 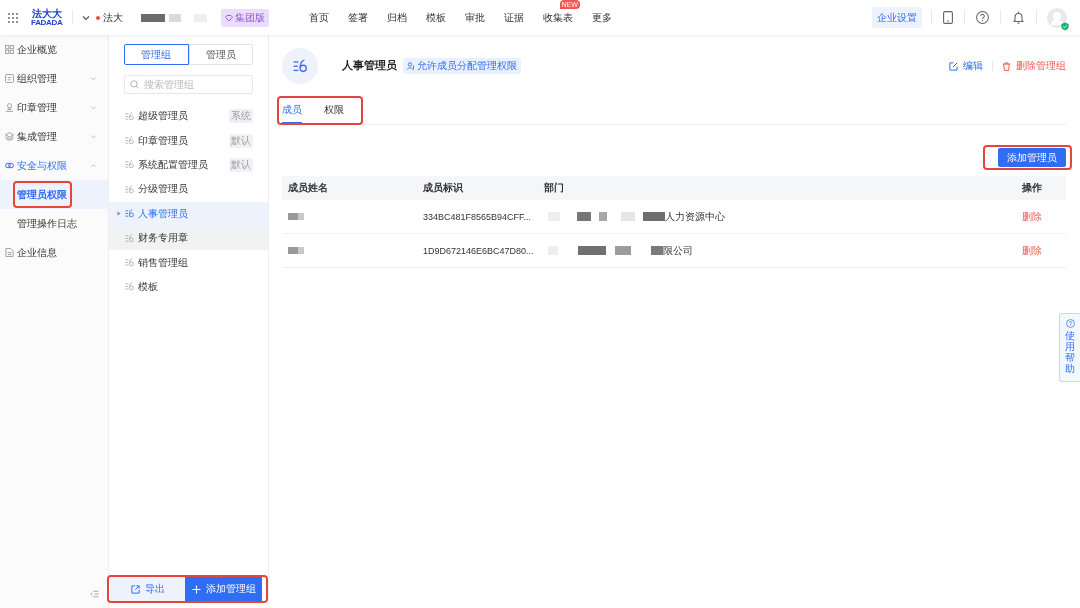 What do you see at coordinates (9, 136) in the screenshot?
I see `layers-icon` at bounding box center [9, 136].